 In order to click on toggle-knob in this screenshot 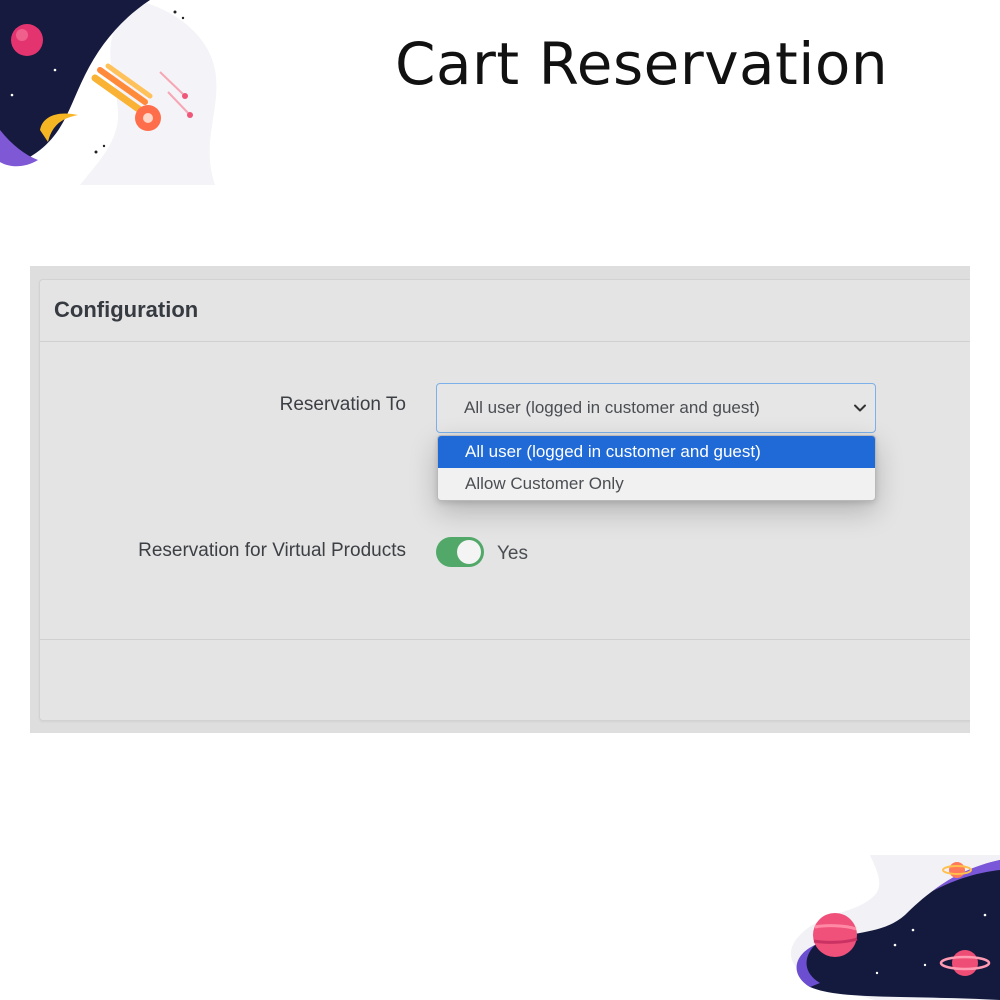, I will do `click(469, 552)`.